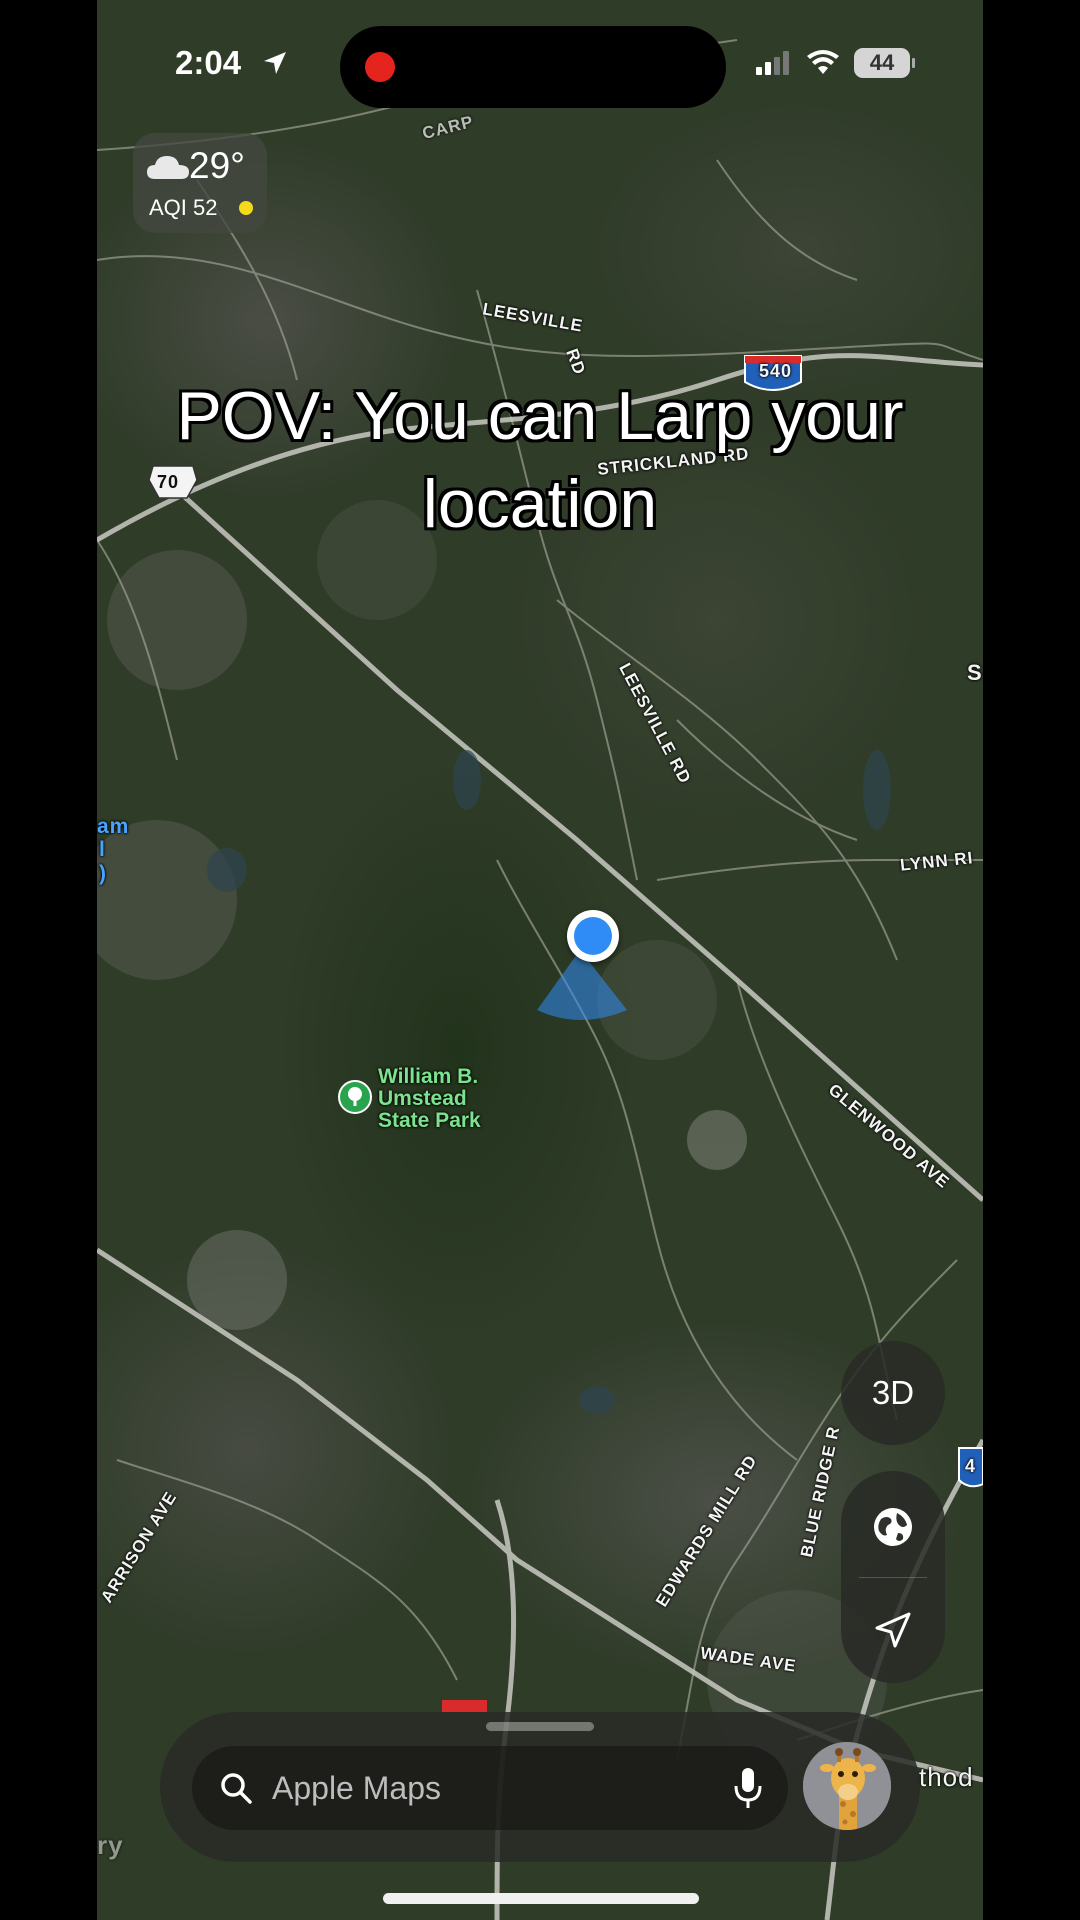 The height and width of the screenshot is (1920, 1080). I want to click on letterbox-right, so click(1031, 960).